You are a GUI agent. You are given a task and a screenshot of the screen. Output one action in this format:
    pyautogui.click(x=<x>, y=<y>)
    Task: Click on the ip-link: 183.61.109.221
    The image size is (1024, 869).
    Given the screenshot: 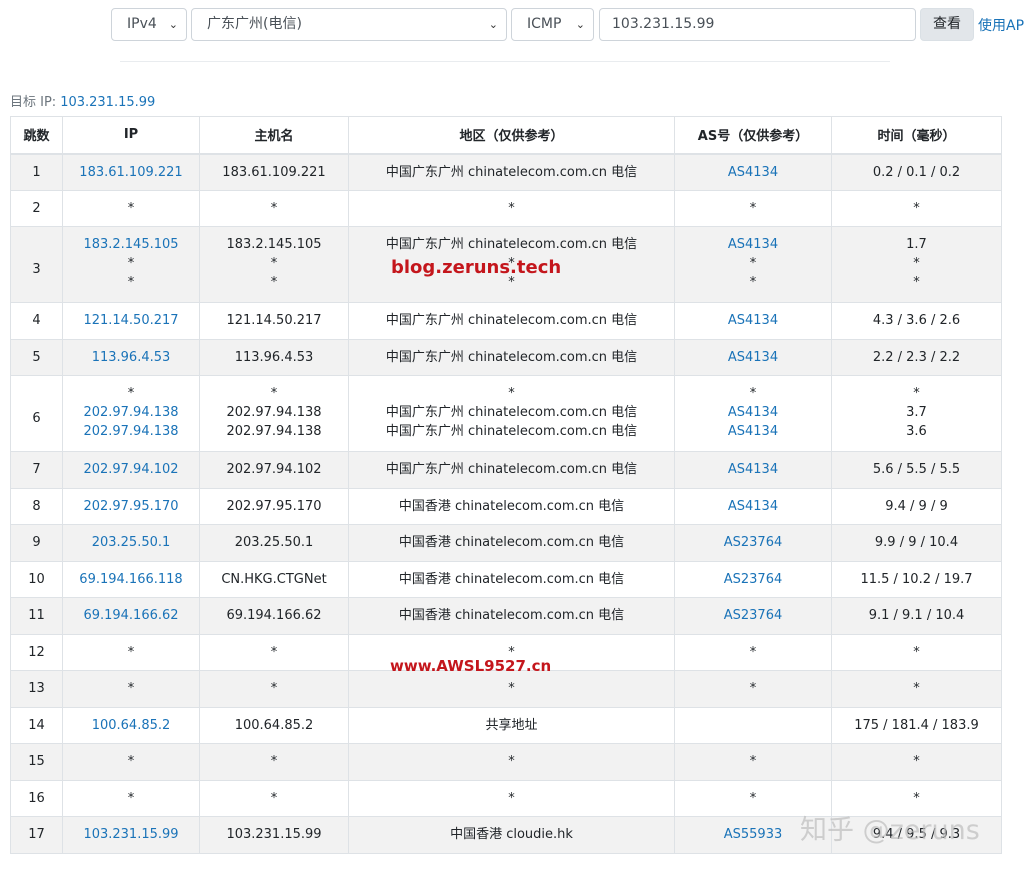 What is the action you would take?
    pyautogui.click(x=131, y=172)
    